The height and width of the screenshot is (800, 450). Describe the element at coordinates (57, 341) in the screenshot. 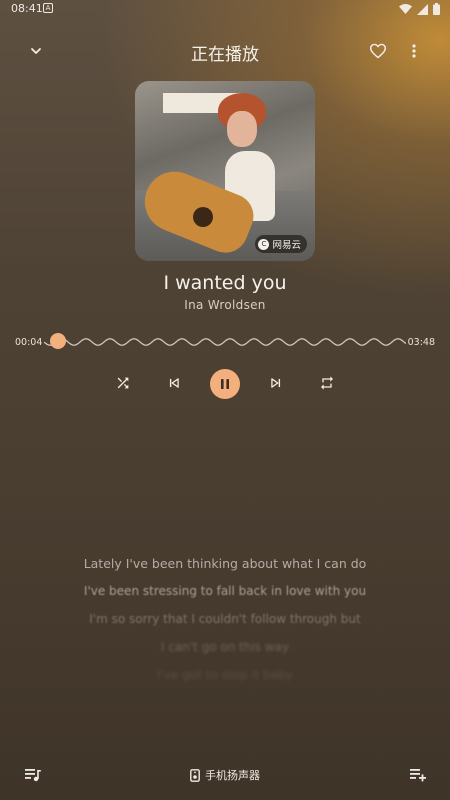

I see `progress-thumb` at that location.